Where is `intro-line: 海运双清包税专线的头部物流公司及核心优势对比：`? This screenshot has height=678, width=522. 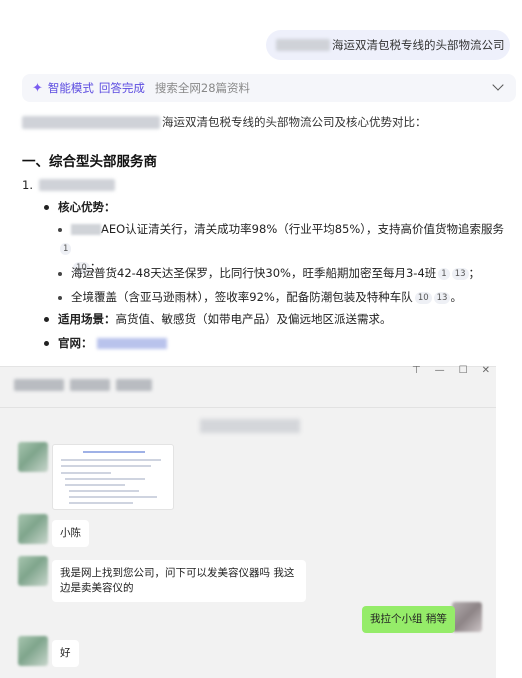 intro-line: 海运双清包税专线的头部物流公司及核心优势对比： is located at coordinates (224, 122).